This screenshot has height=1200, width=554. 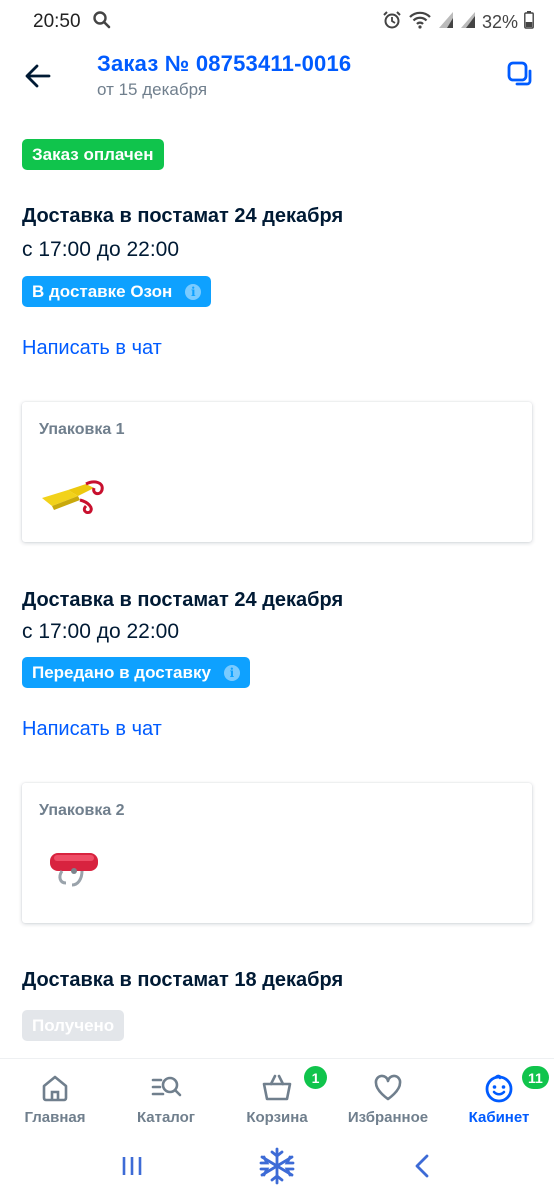 I want to click on back-nav-icon, so click(x=422, y=1166).